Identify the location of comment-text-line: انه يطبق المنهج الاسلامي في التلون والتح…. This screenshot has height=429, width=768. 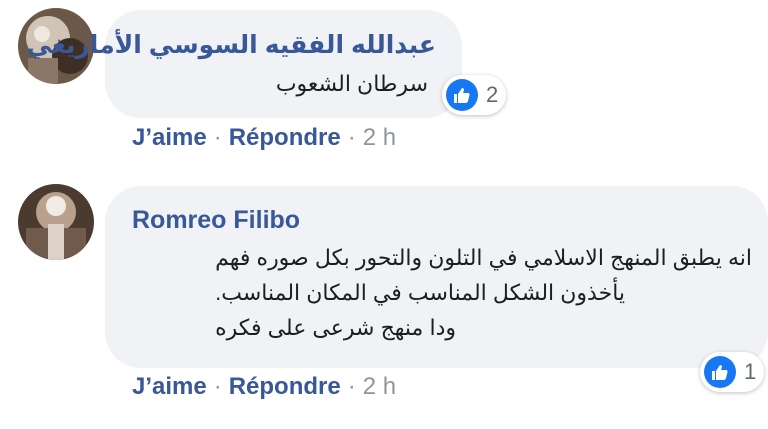
(483, 257).